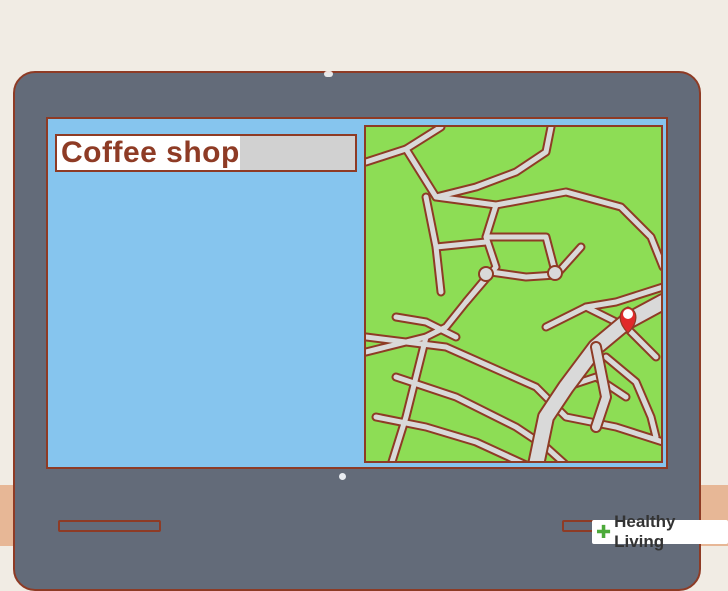 Image resolution: width=728 pixels, height=591 pixels. I want to click on search-input: Coffee shop, so click(206, 153).